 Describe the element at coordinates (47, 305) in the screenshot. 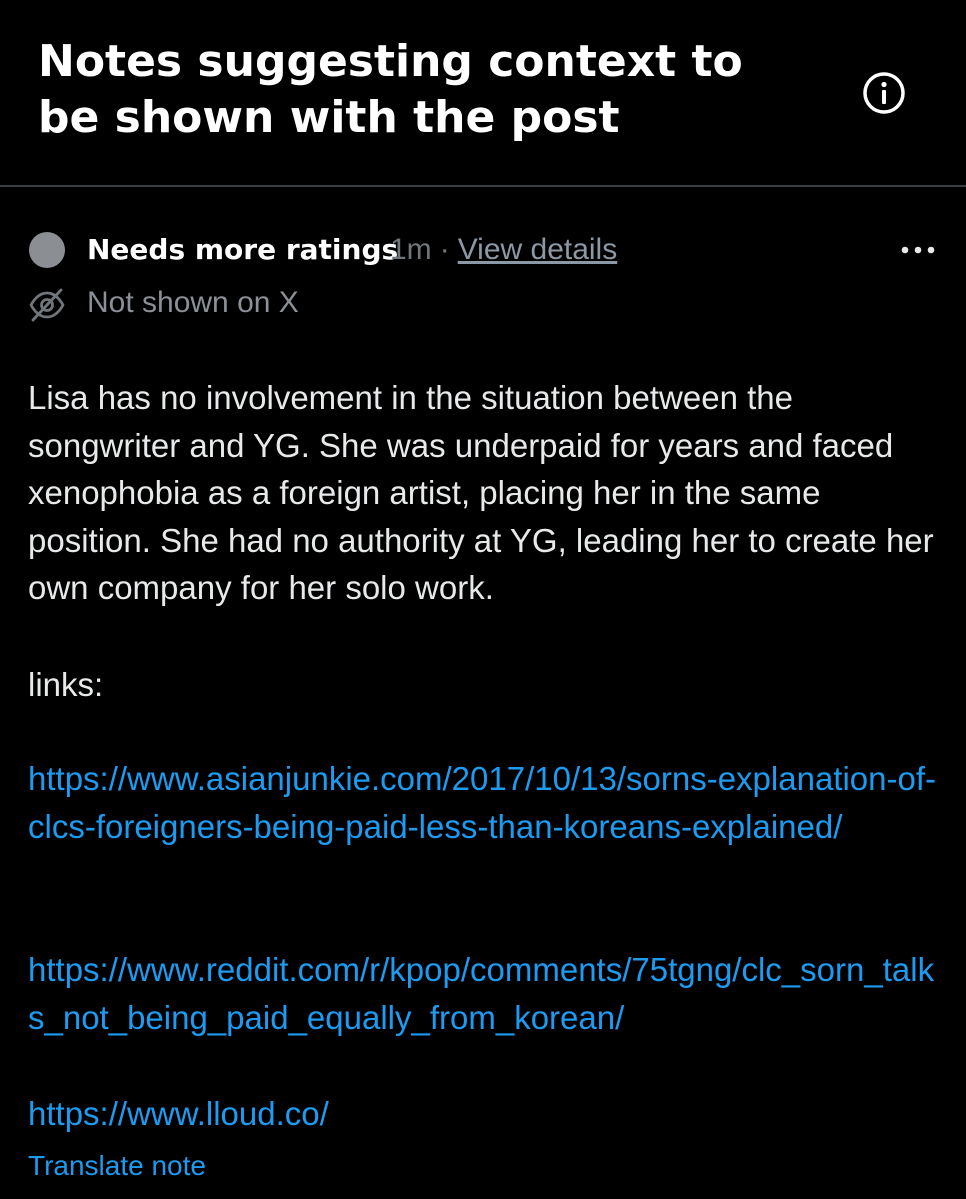

I see `eye-off-icon` at that location.